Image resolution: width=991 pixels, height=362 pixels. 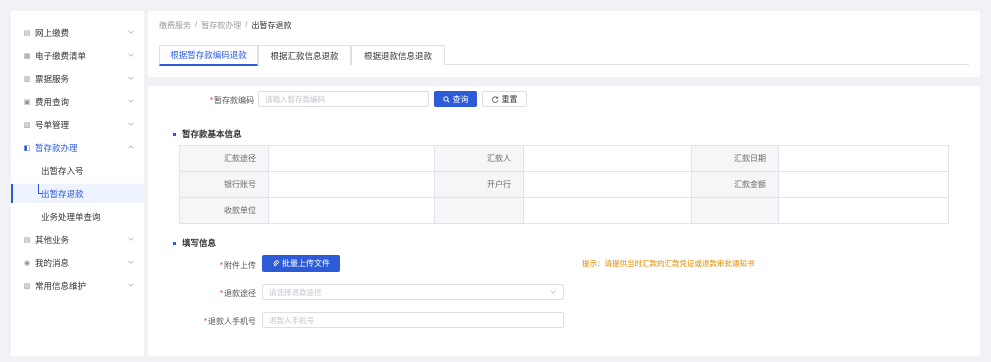 What do you see at coordinates (304, 55) in the screenshot?
I see `tab-refund-by-remittance: 根据汇款信息退款` at bounding box center [304, 55].